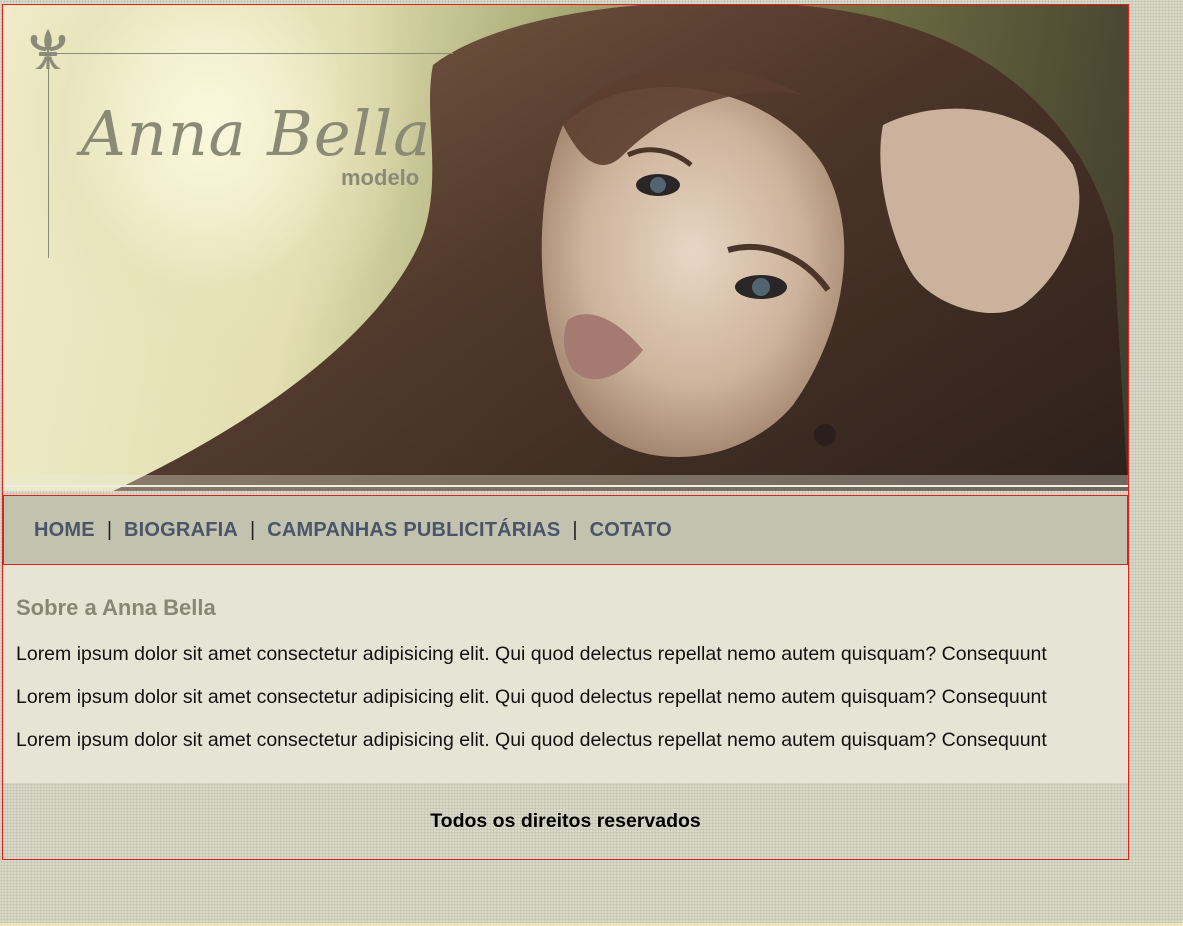 The height and width of the screenshot is (926, 1183). Describe the element at coordinates (252, 53) in the screenshot. I see `hero-frame-line-horizontal` at that location.